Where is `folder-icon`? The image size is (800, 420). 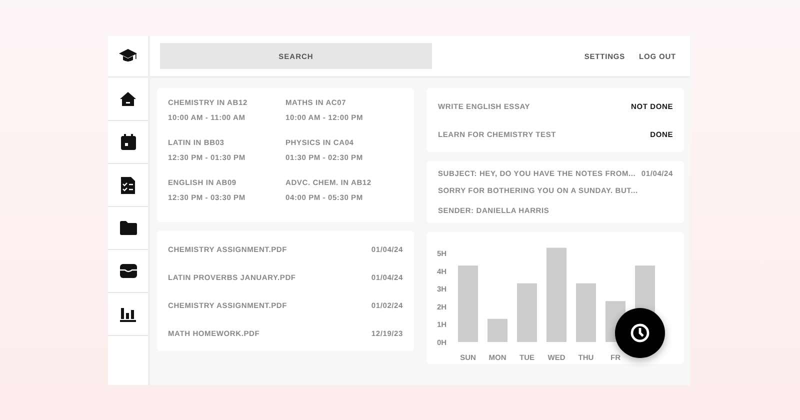
folder-icon is located at coordinates (128, 228).